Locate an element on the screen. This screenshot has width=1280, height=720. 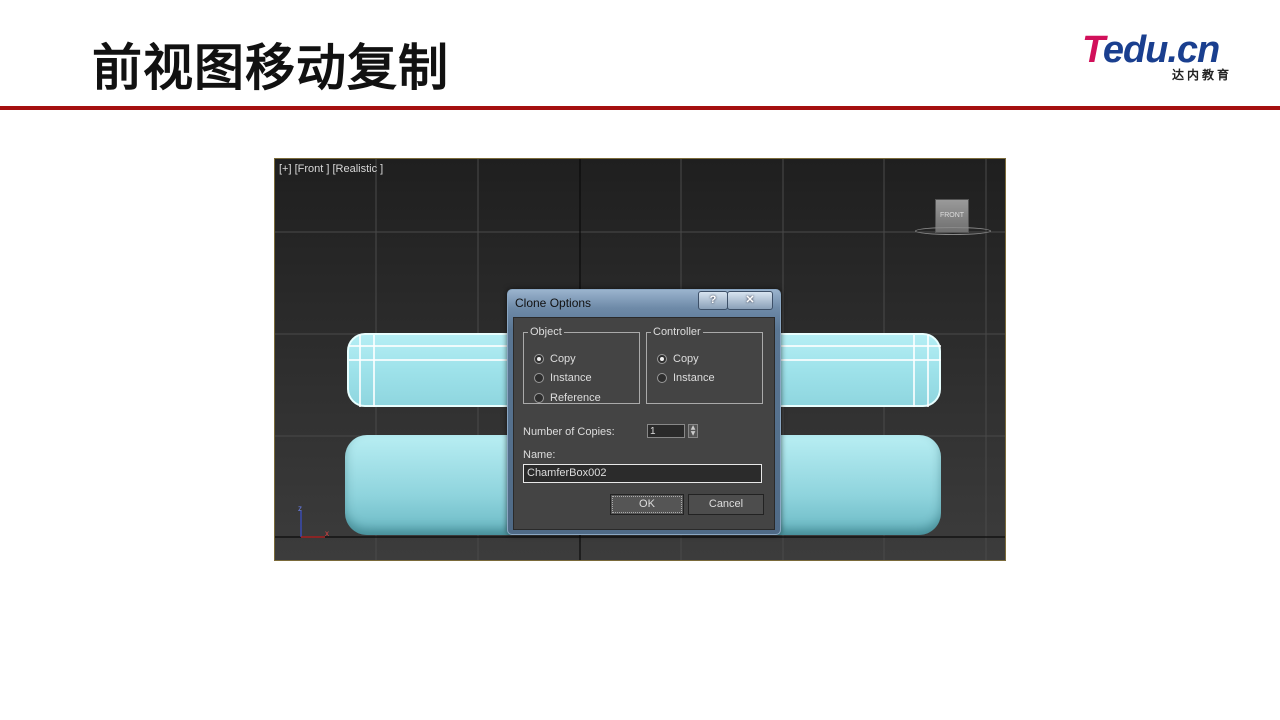
name-label: Name: is located at coordinates (539, 455).